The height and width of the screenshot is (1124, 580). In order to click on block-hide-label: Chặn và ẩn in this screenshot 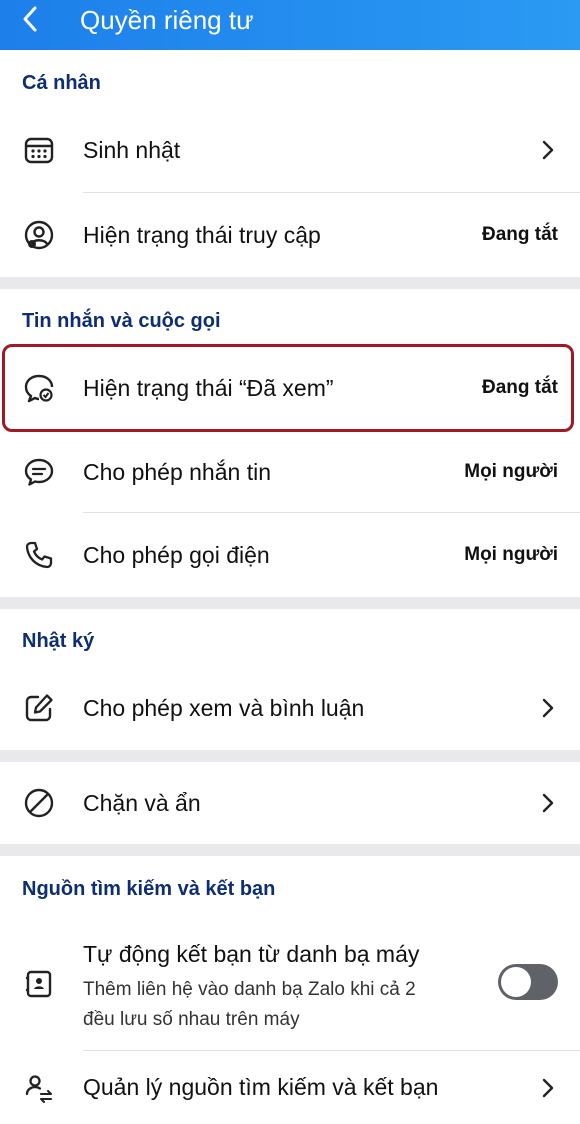, I will do `click(142, 802)`.